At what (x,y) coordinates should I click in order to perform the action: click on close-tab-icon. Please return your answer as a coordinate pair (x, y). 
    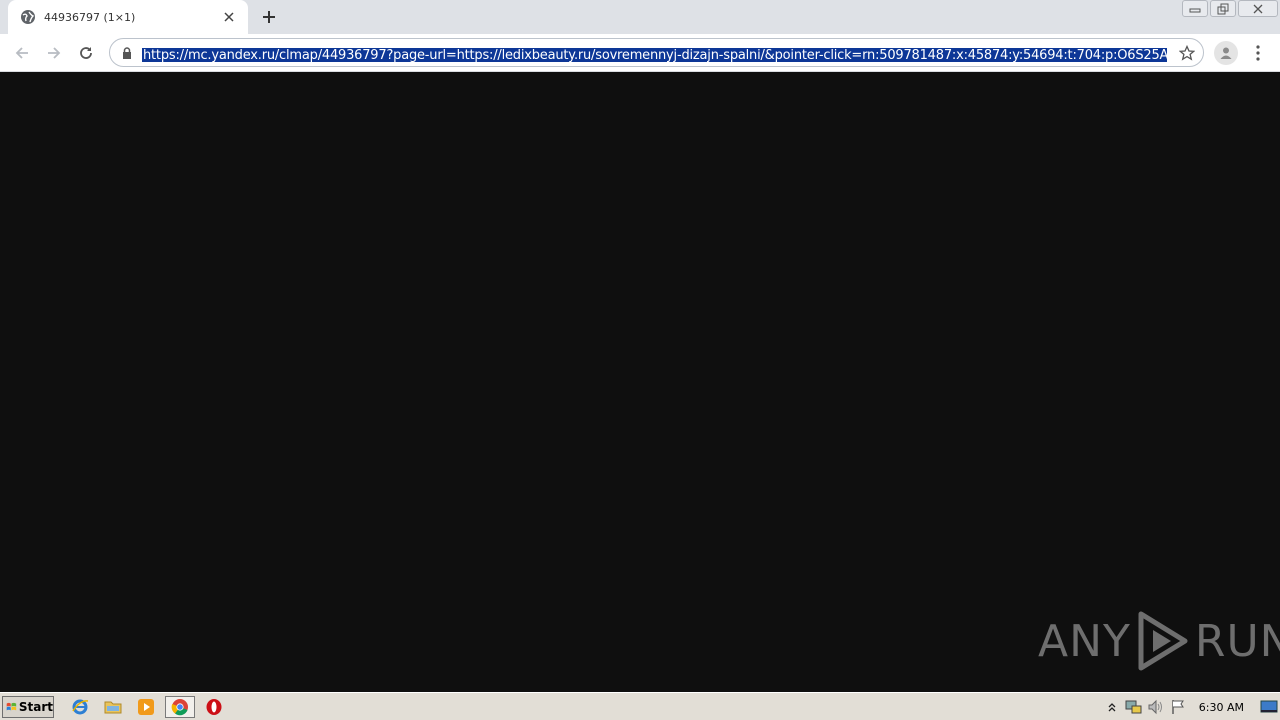
    Looking at the image, I should click on (229, 17).